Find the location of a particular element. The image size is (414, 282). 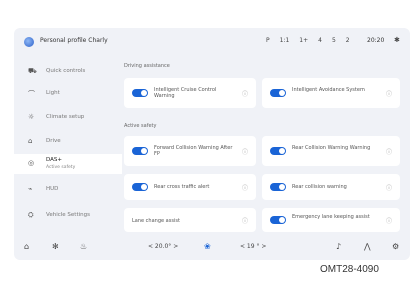

sidebar-item-label: HUD is located at coordinates (52, 189).